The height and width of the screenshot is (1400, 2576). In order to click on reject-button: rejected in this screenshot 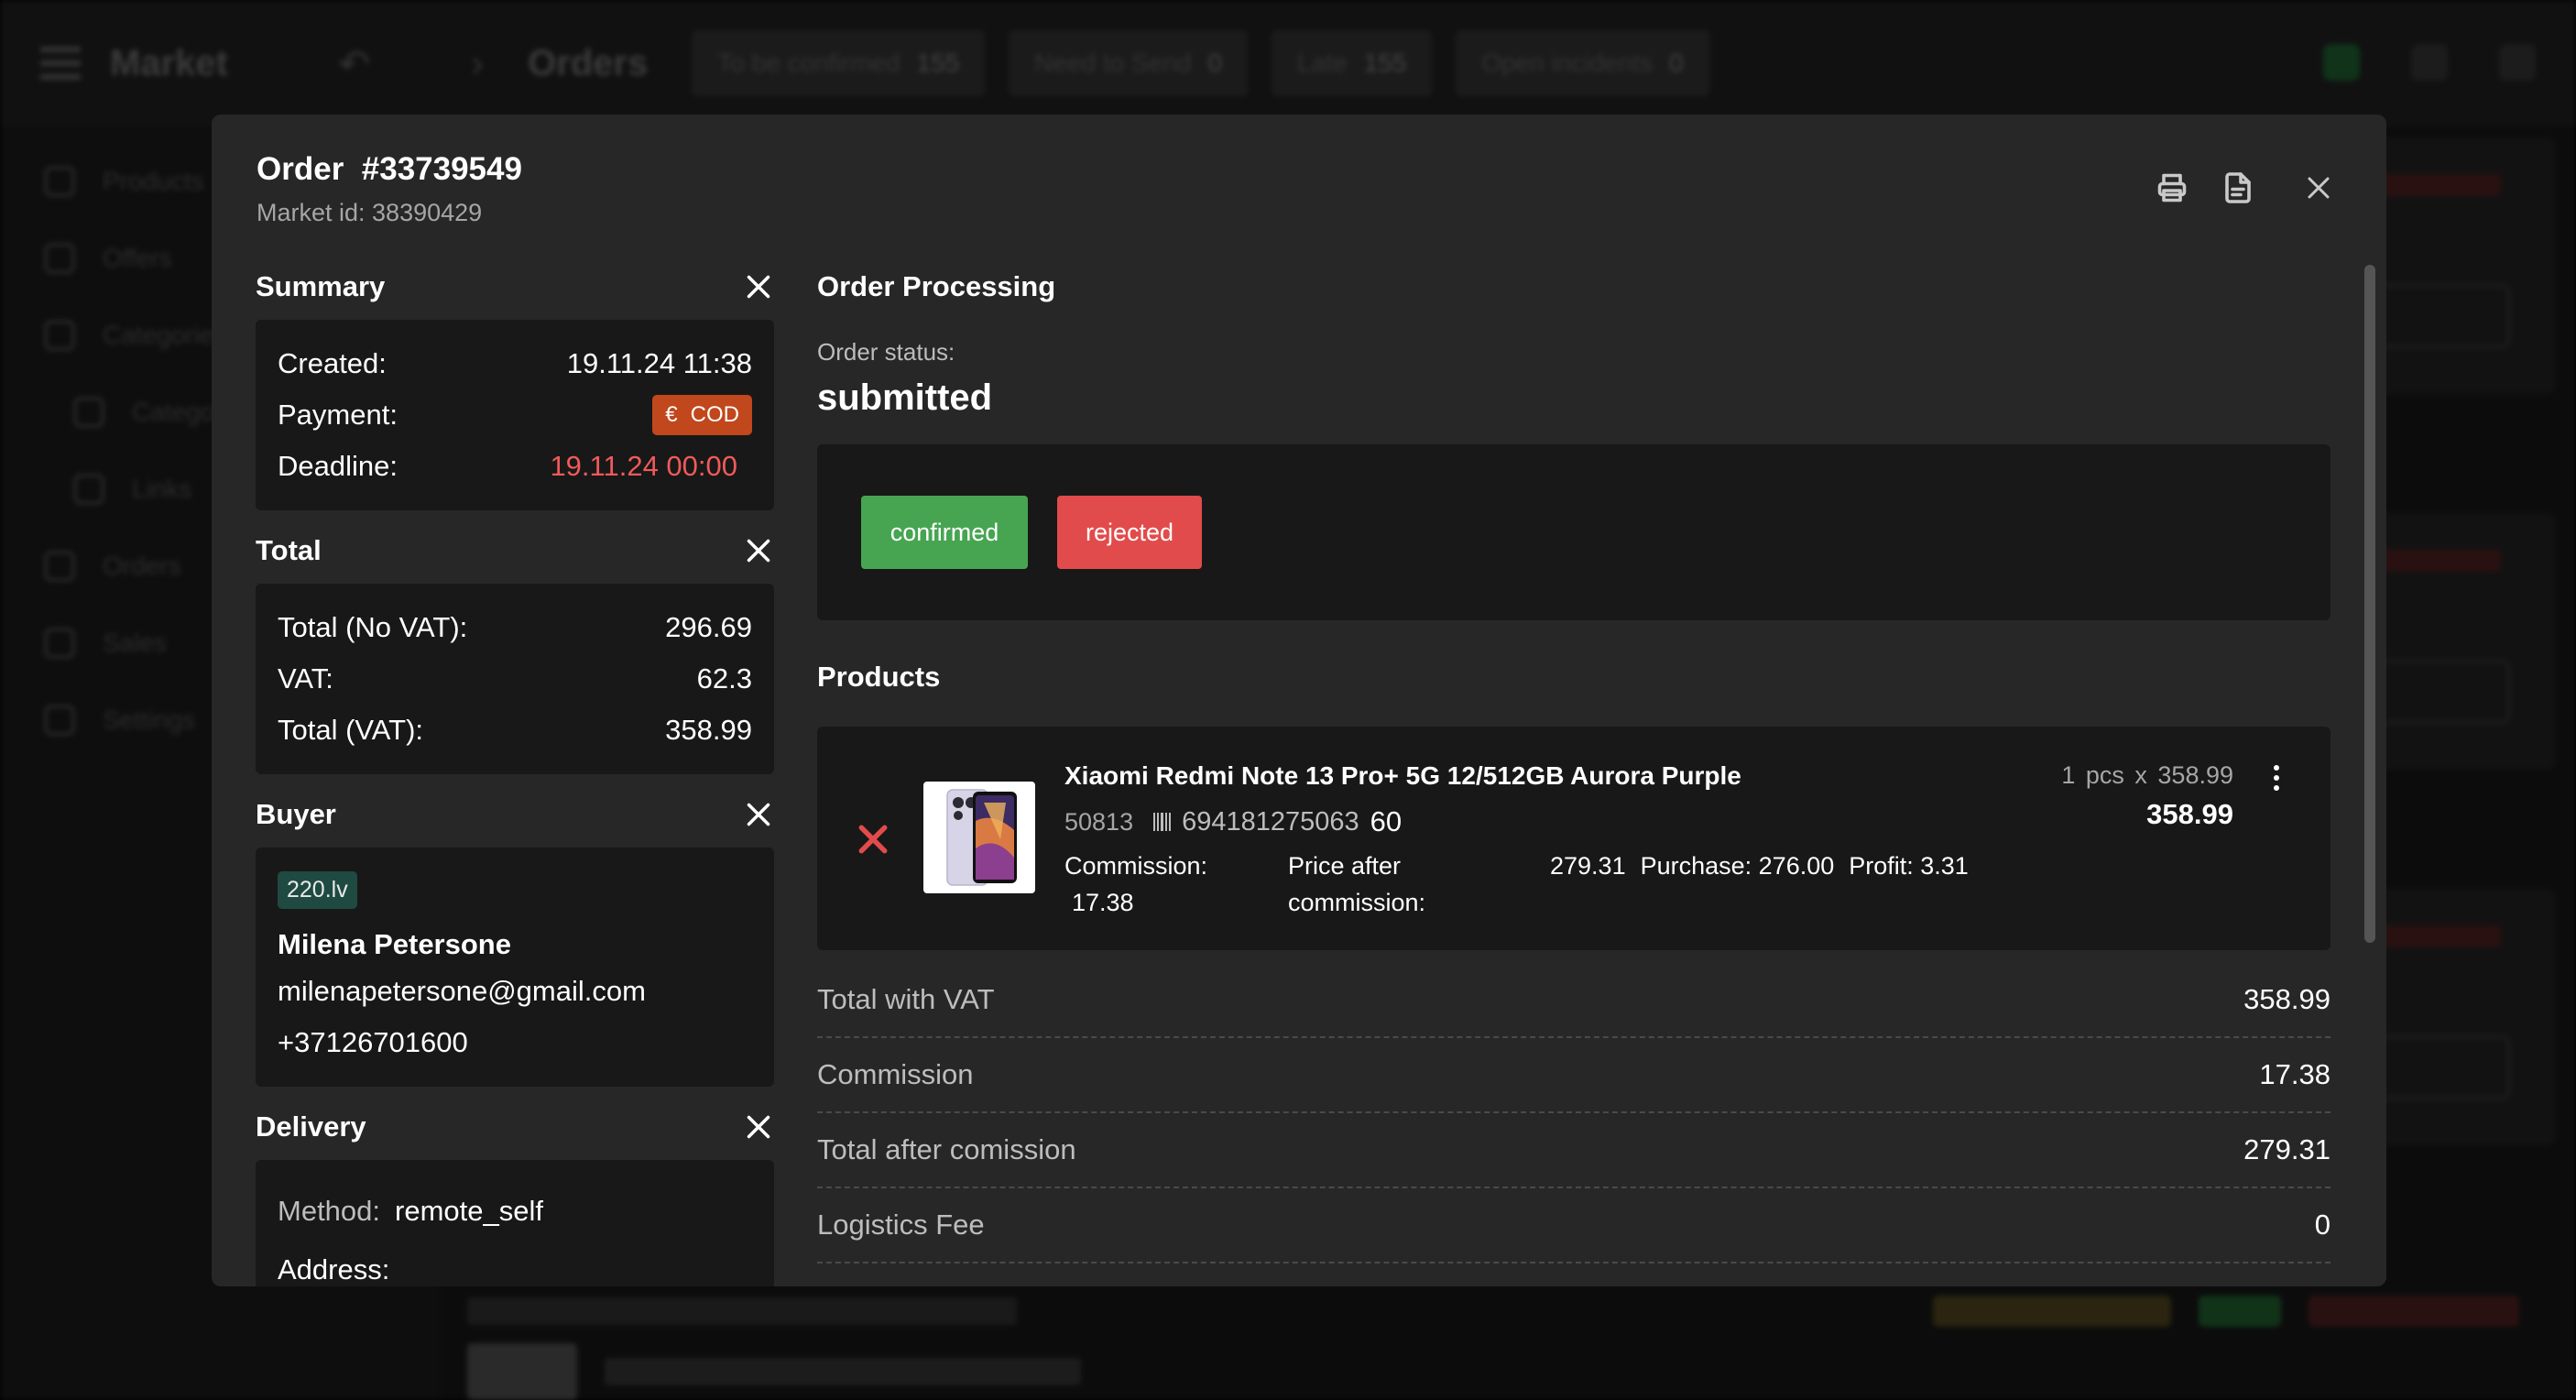, I will do `click(1130, 532)`.